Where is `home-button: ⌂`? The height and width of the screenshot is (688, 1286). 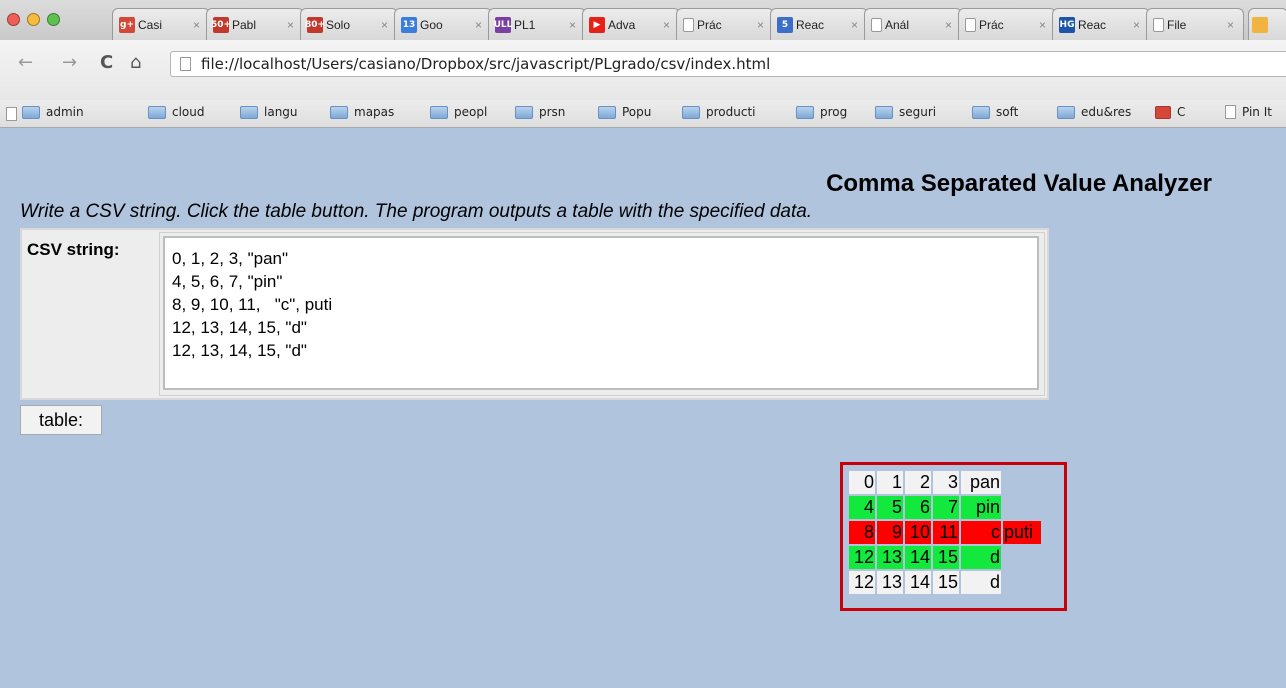 home-button: ⌂ is located at coordinates (135, 62).